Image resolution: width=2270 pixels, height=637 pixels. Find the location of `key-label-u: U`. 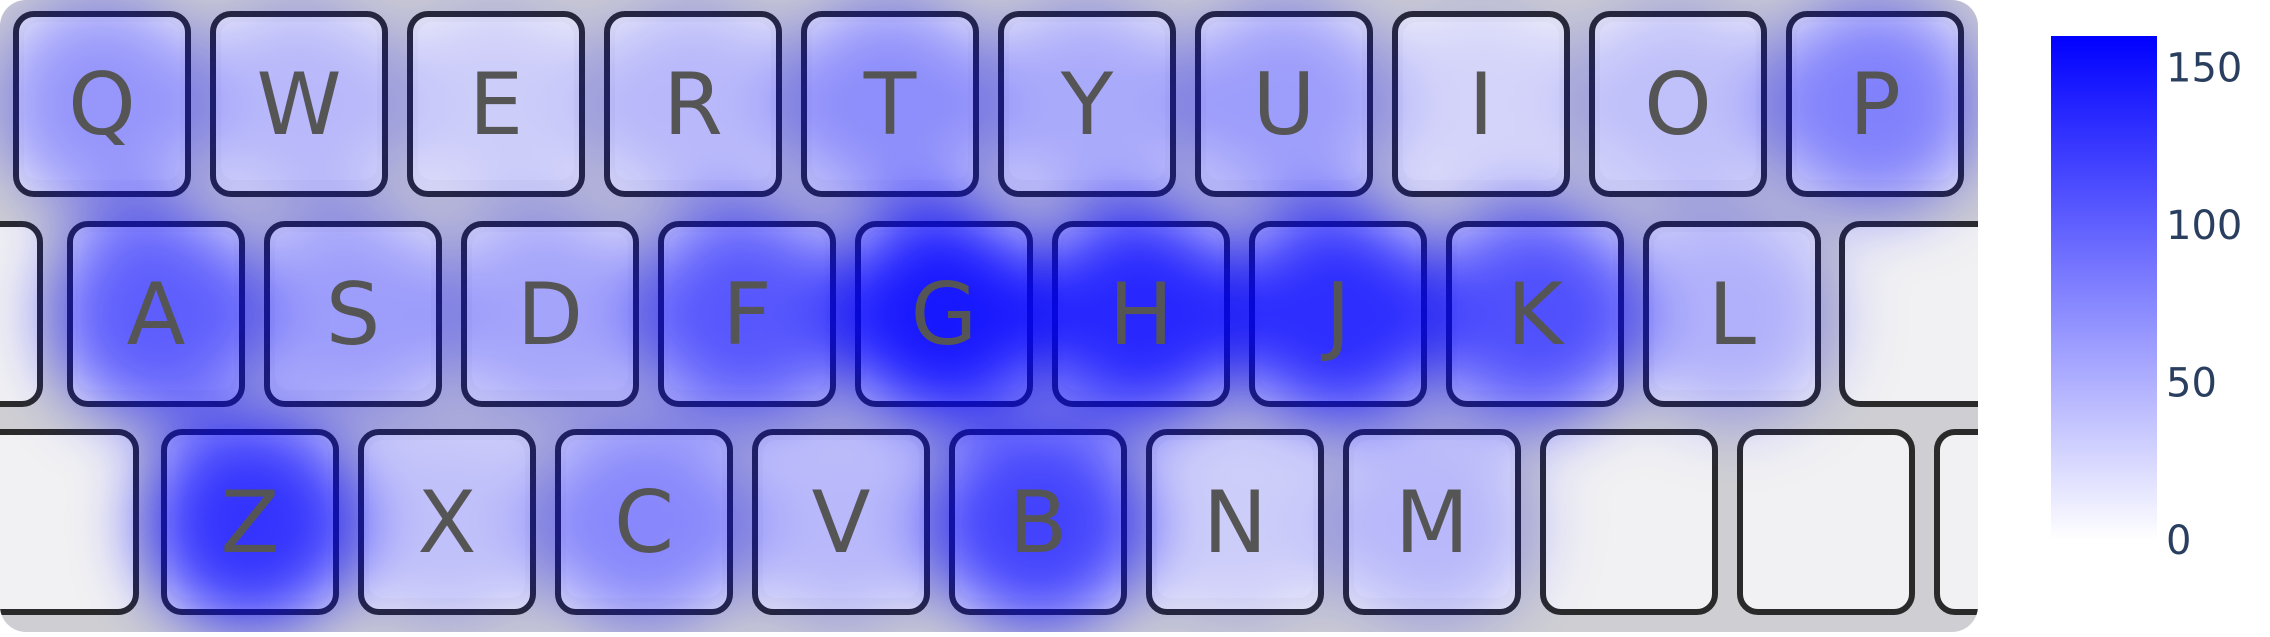

key-label-u: U is located at coordinates (1284, 105).